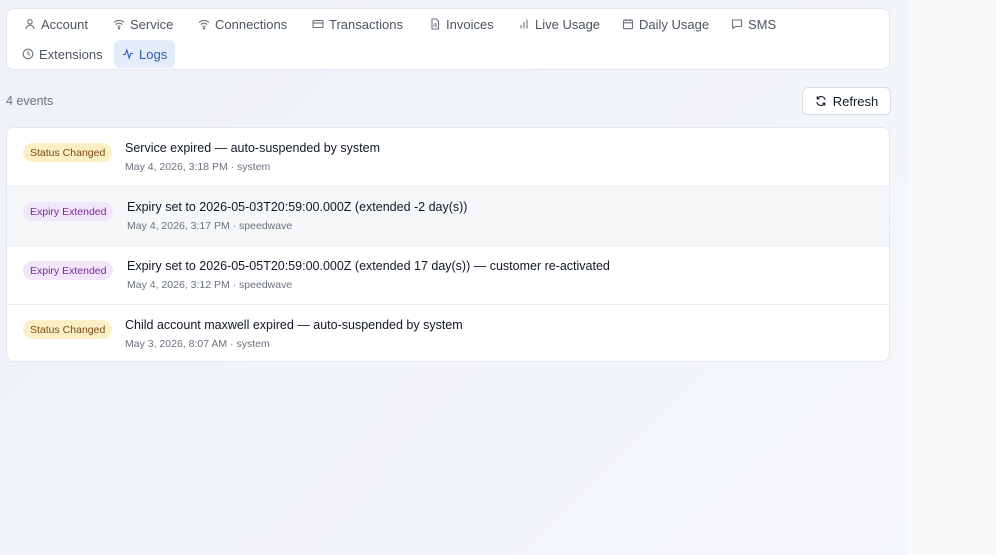  I want to click on tab-daily-usage: Daily Usage, so click(665, 24).